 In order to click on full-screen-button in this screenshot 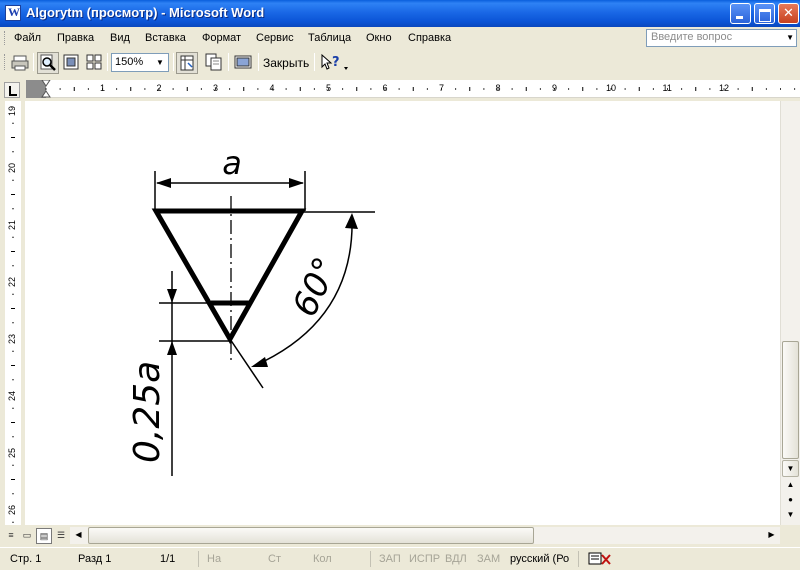, I will do `click(244, 63)`.